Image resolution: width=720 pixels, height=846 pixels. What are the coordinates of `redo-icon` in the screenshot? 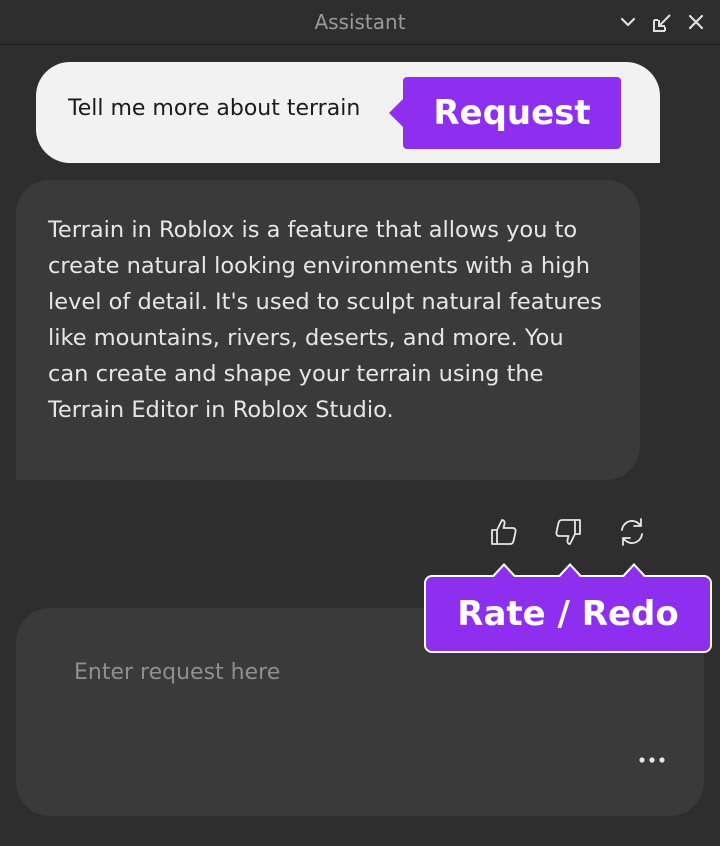 It's located at (632, 532).